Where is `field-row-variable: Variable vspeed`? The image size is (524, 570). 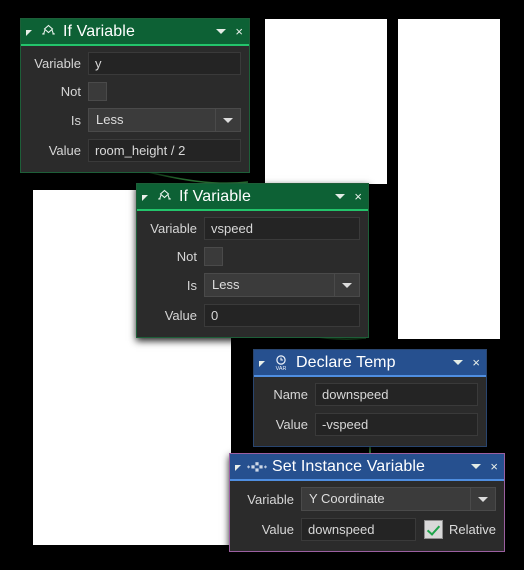 field-row-variable: Variable vspeed is located at coordinates (252, 228).